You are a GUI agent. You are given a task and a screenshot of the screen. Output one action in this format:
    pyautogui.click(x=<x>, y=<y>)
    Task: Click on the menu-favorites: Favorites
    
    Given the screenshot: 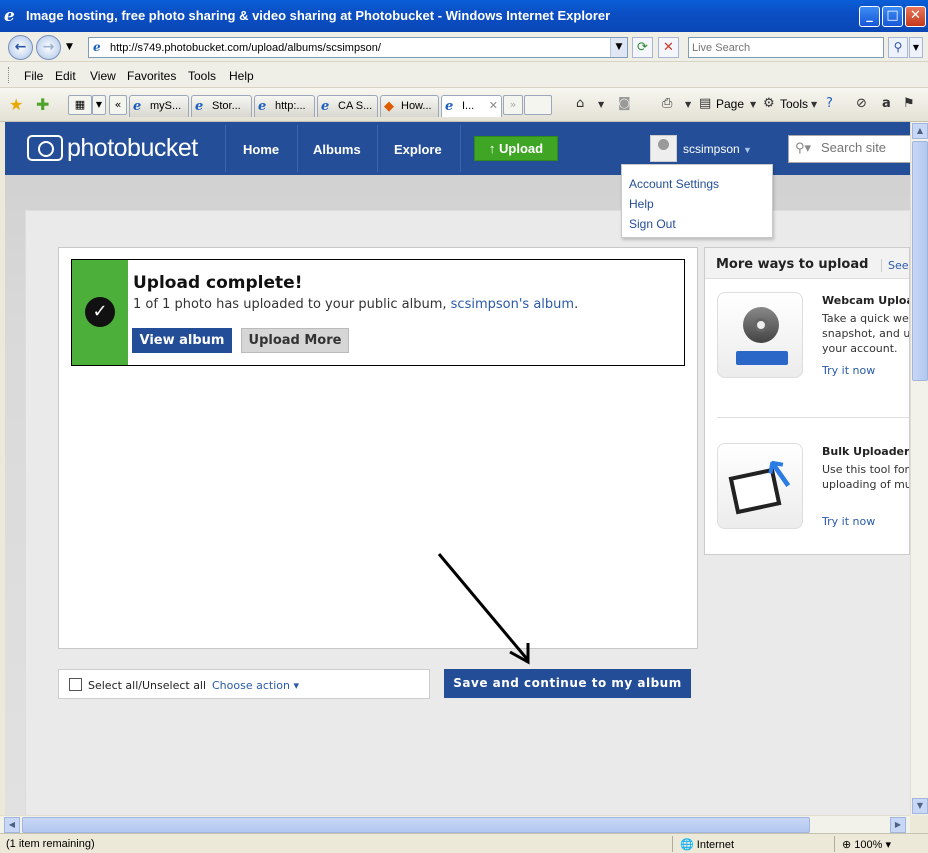 What is the action you would take?
    pyautogui.click(x=151, y=76)
    